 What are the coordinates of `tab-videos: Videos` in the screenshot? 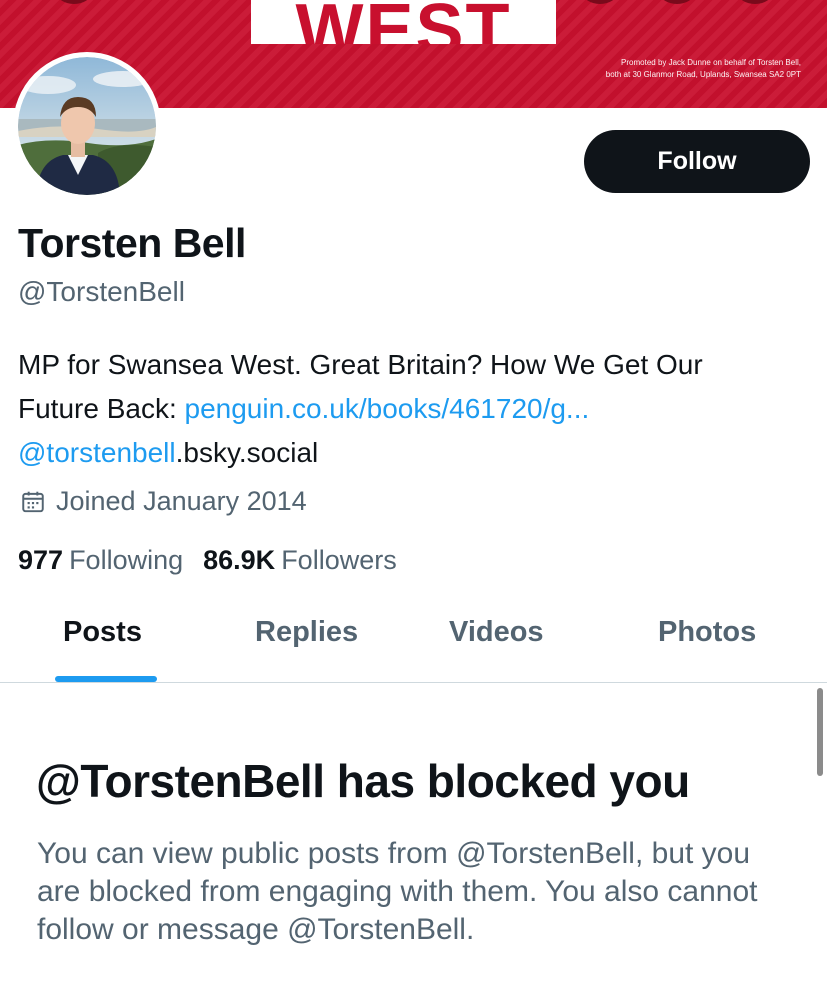 It's located at (496, 632).